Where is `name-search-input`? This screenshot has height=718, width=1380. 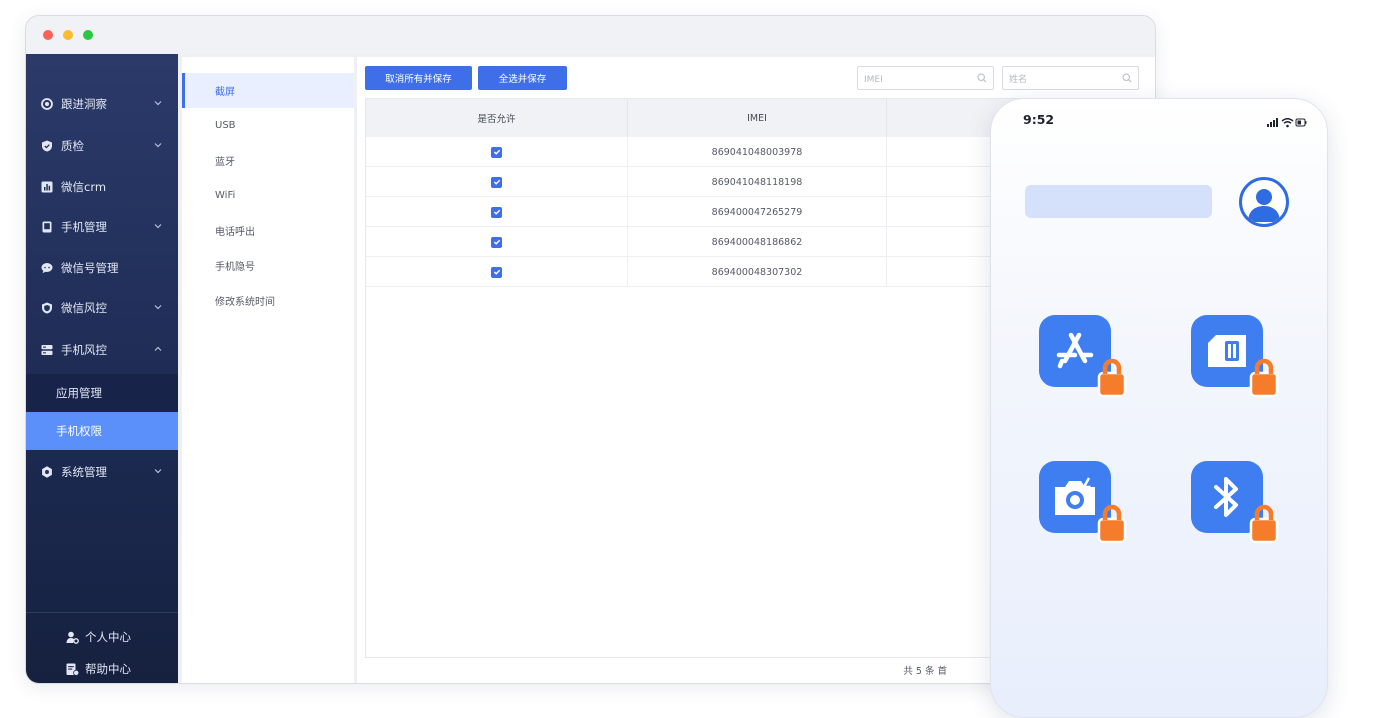
name-search-input is located at coordinates (1070, 80).